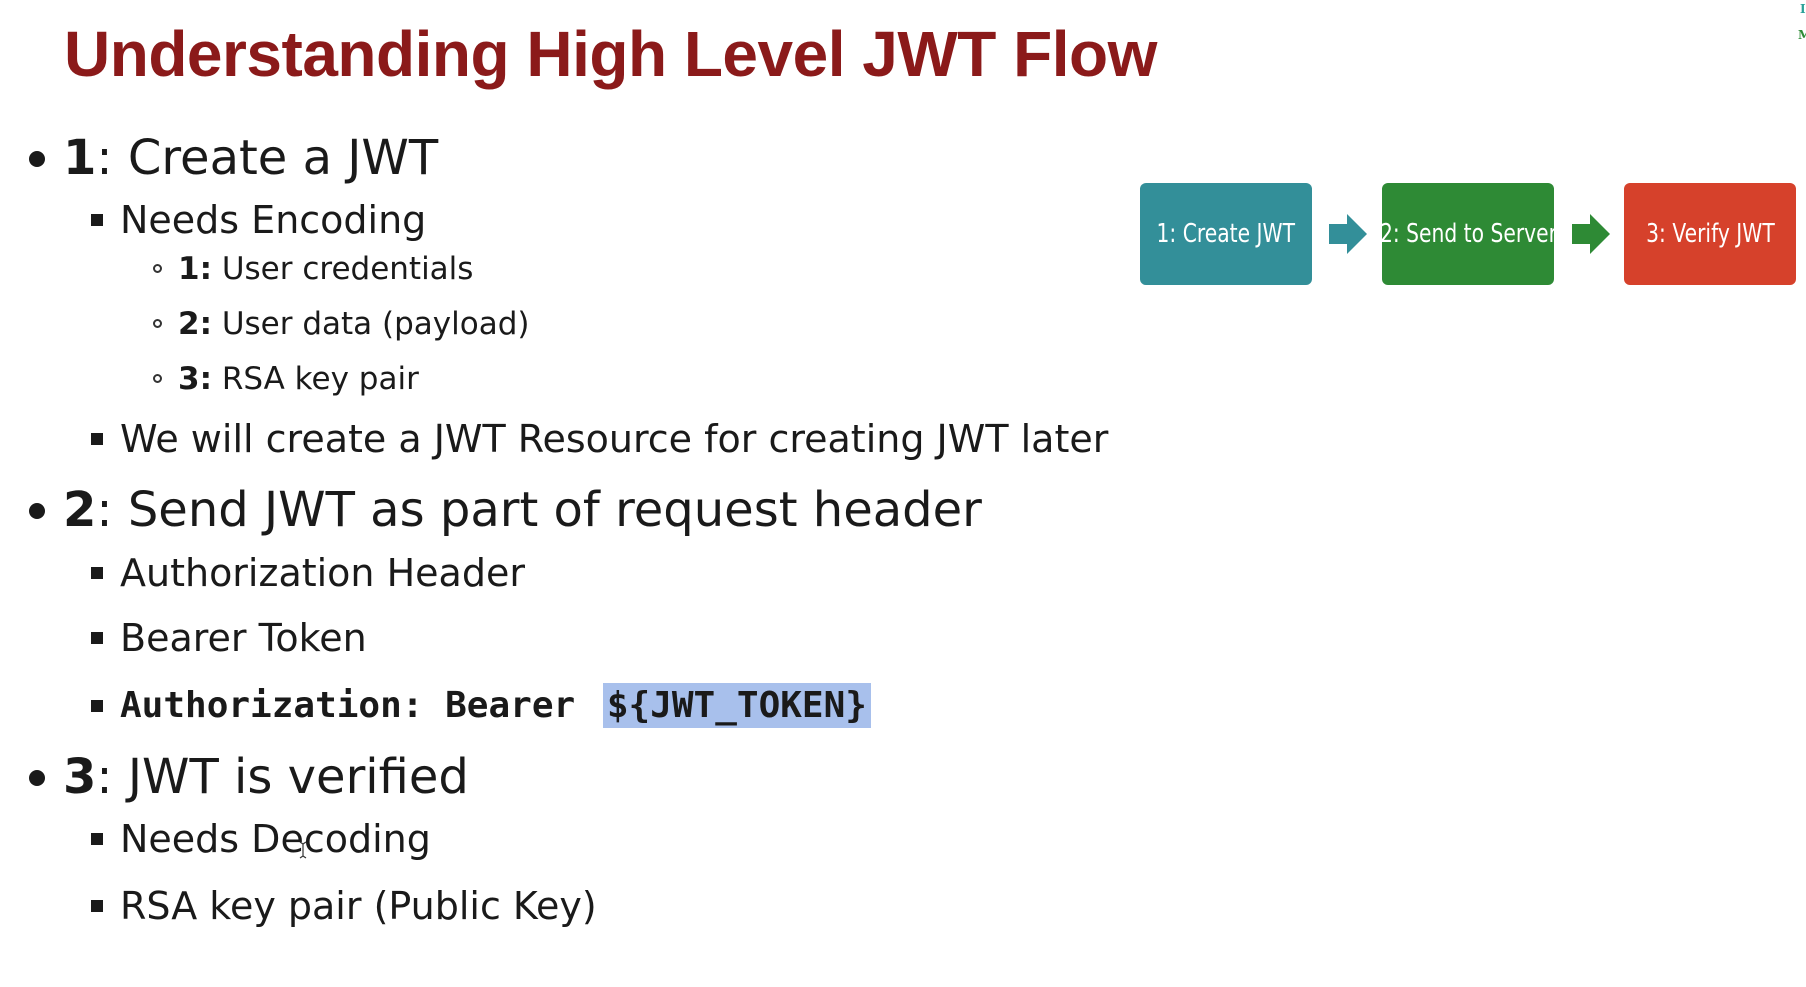 The width and height of the screenshot is (1806, 987). Describe the element at coordinates (97, 839) in the screenshot. I see `bullet-needs-decoding` at that location.